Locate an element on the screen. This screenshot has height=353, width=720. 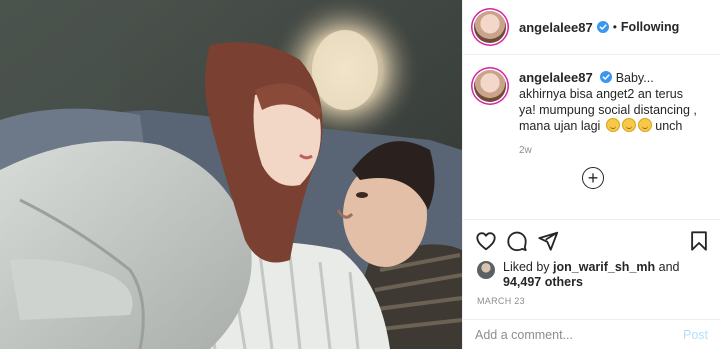
add-comment-input is located at coordinates (579, 334).